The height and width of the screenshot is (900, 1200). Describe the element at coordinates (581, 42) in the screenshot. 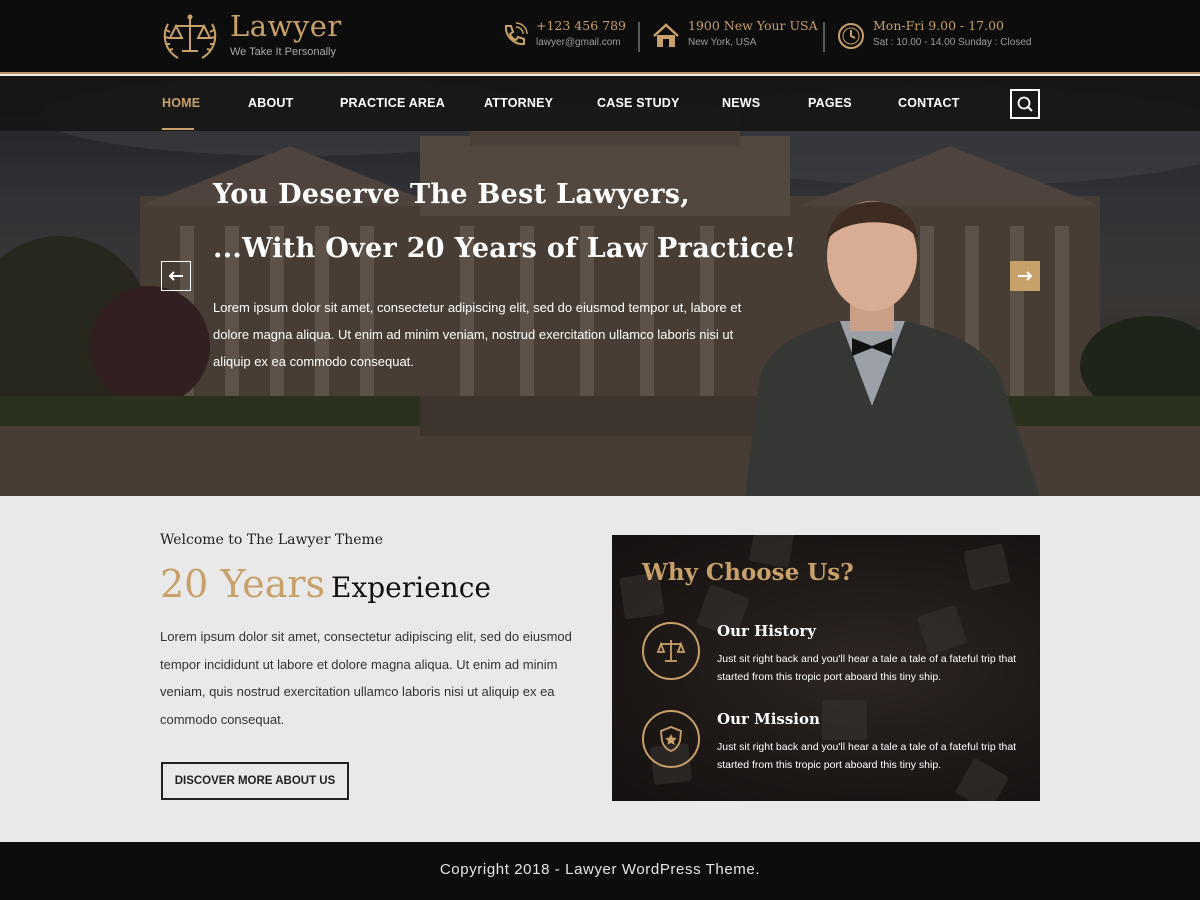

I see `email-address: lawyer@gmail.com` at that location.